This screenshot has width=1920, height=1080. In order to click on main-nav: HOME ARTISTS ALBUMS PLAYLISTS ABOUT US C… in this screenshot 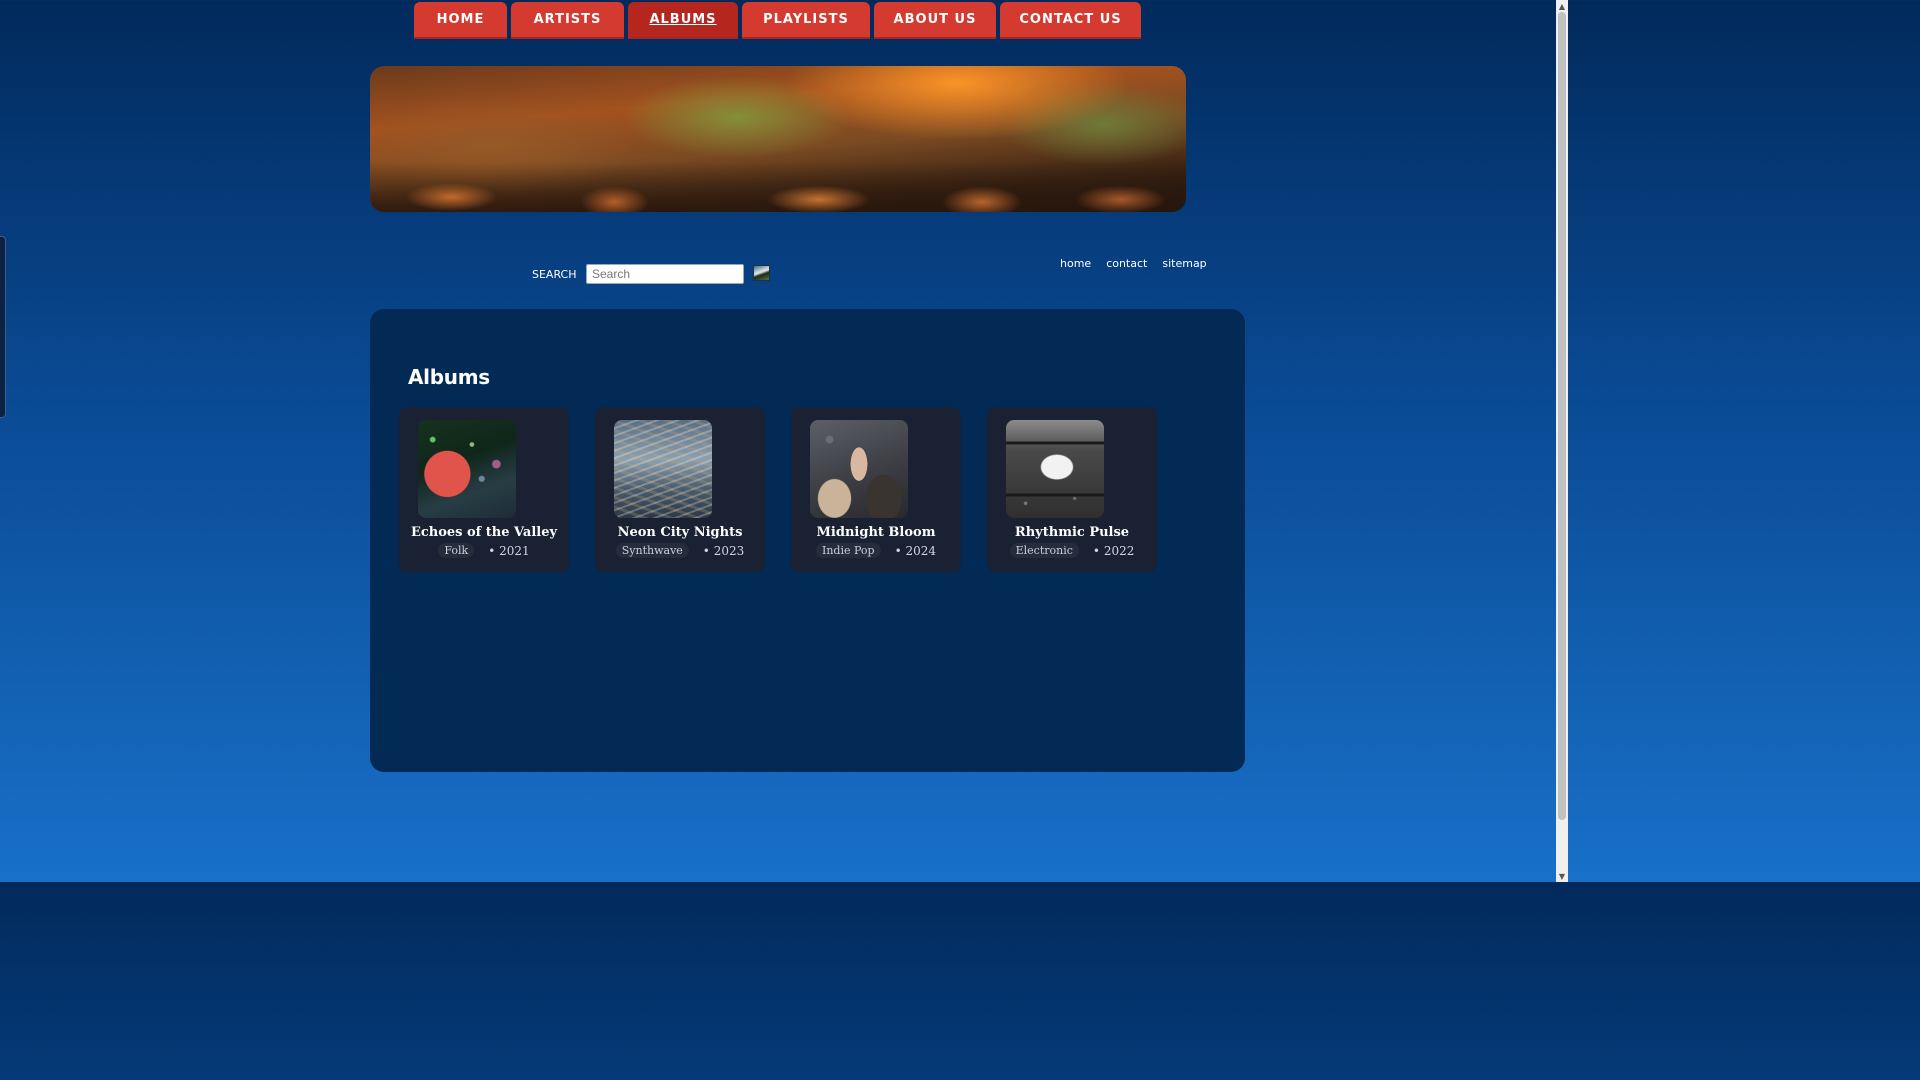, I will do `click(777, 20)`.